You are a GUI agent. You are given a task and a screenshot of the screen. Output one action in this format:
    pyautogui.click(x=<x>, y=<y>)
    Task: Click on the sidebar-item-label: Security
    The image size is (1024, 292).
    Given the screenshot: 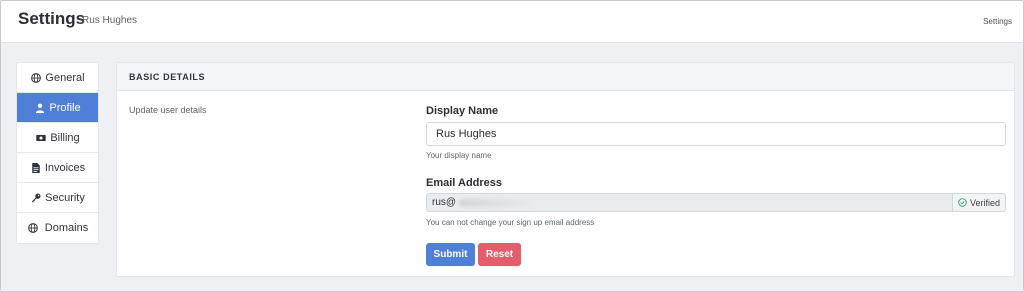 What is the action you would take?
    pyautogui.click(x=65, y=197)
    